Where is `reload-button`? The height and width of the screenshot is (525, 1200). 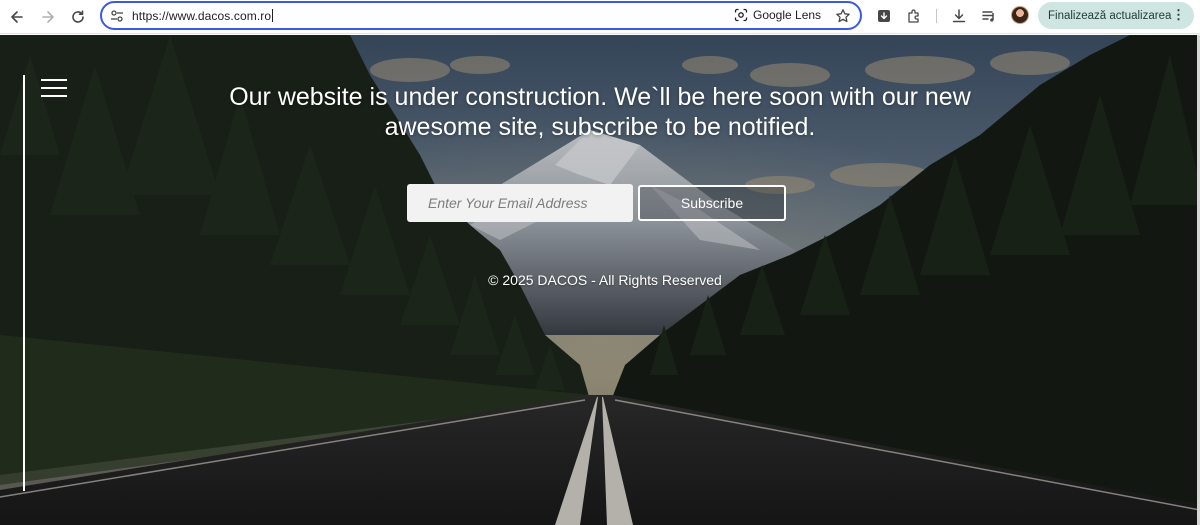
reload-button is located at coordinates (78, 17).